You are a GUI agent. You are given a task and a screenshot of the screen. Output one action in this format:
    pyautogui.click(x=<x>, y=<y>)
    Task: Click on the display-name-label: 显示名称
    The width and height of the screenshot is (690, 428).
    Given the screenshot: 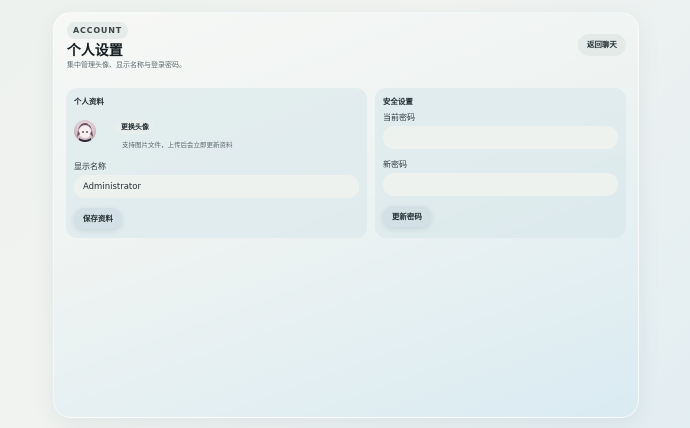 What is the action you would take?
    pyautogui.click(x=90, y=166)
    